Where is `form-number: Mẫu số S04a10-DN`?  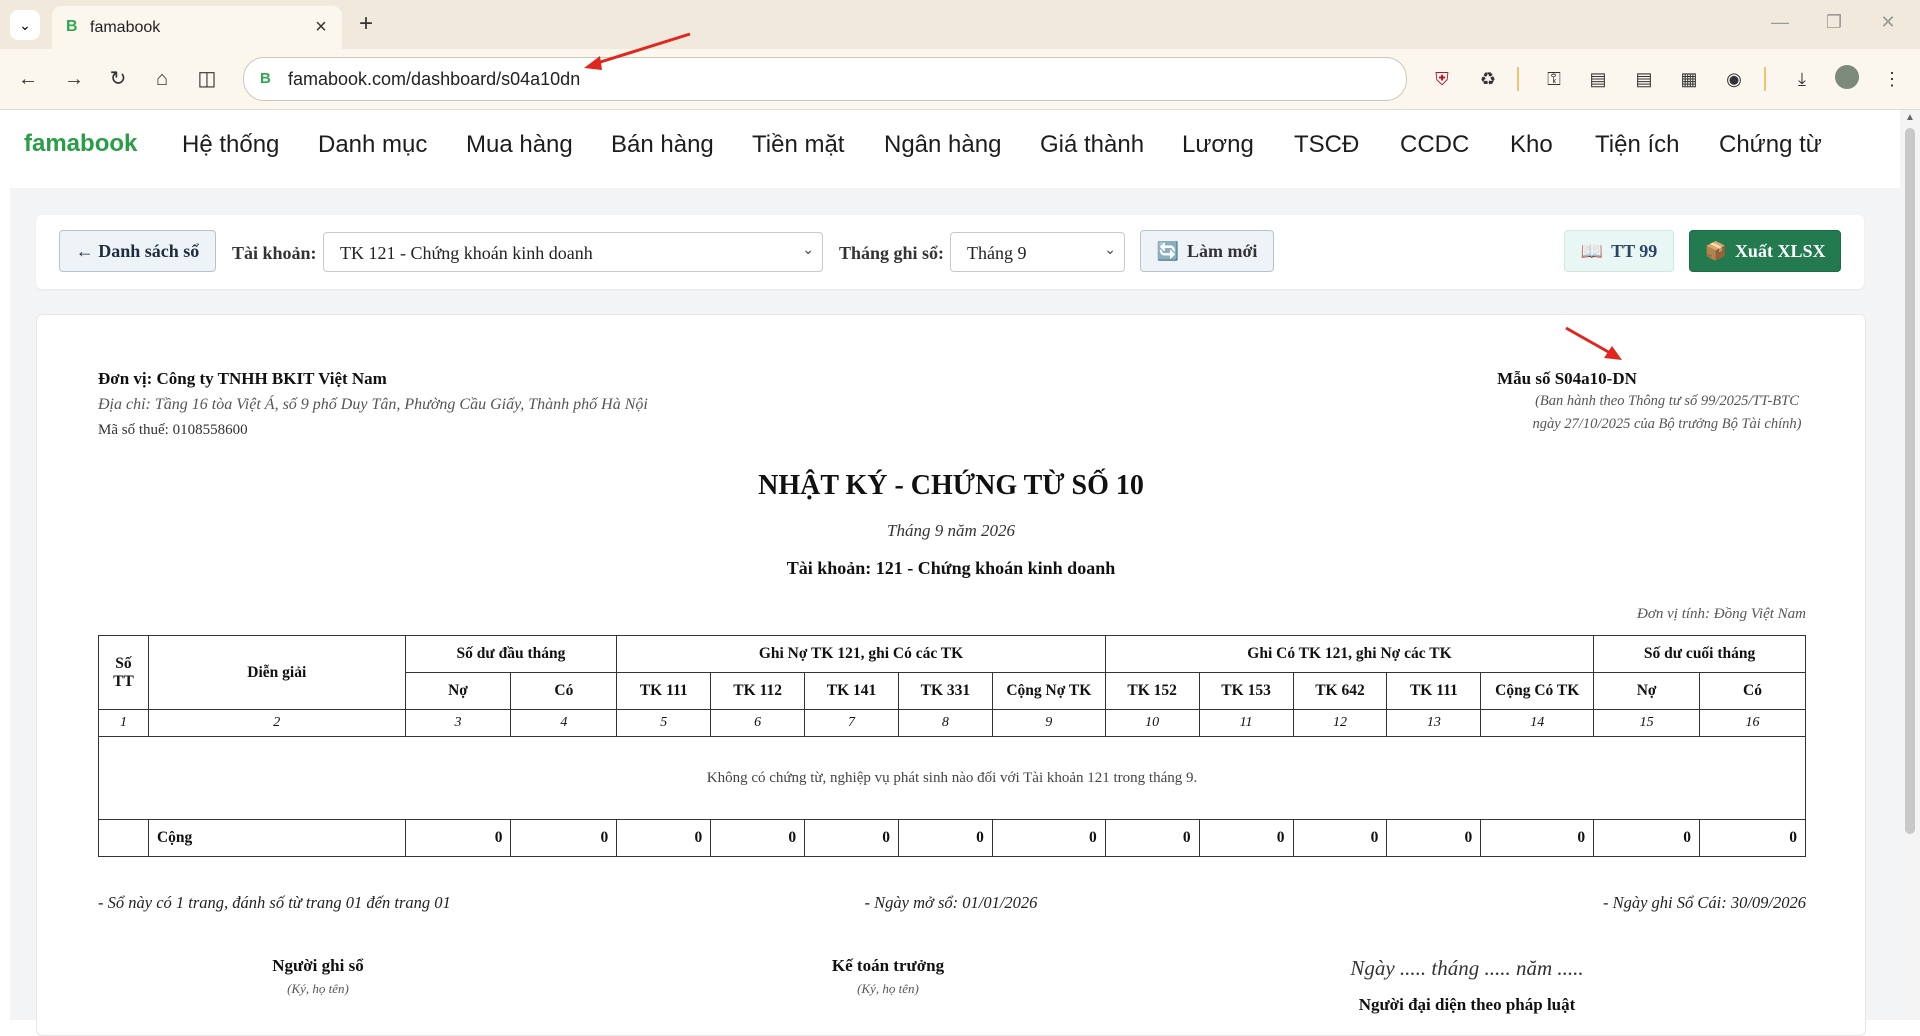 form-number: Mẫu số S04a10-DN is located at coordinates (1567, 378).